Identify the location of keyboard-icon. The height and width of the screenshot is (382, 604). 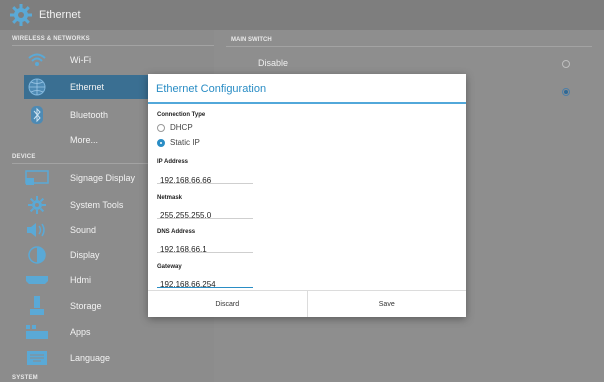
(37, 358).